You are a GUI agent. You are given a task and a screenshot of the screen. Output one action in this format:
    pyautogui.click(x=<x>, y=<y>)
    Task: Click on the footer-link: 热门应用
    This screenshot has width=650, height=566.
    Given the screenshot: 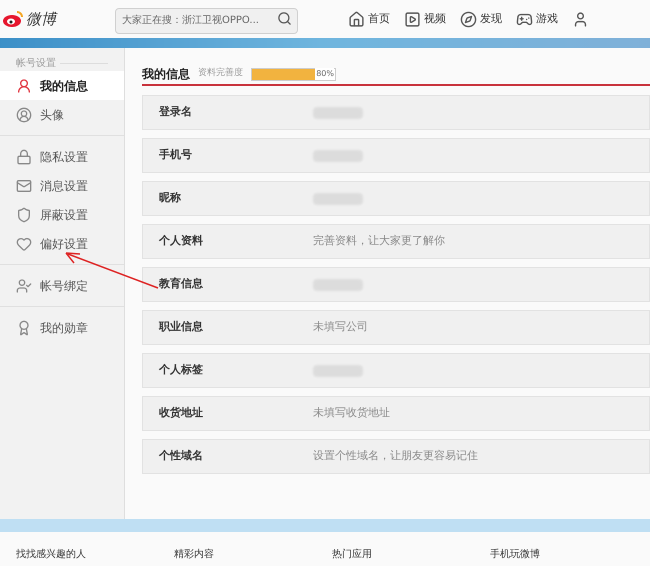 What is the action you would take?
    pyautogui.click(x=352, y=554)
    